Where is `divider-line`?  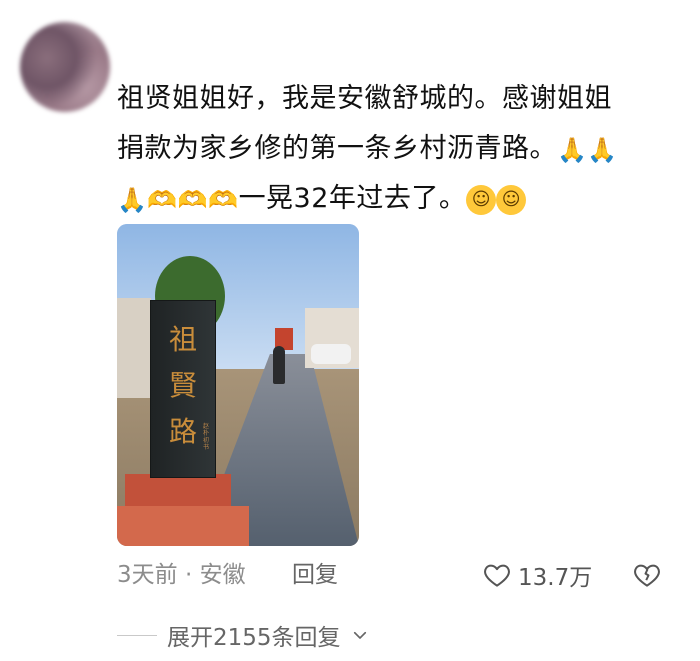
divider-line is located at coordinates (137, 635).